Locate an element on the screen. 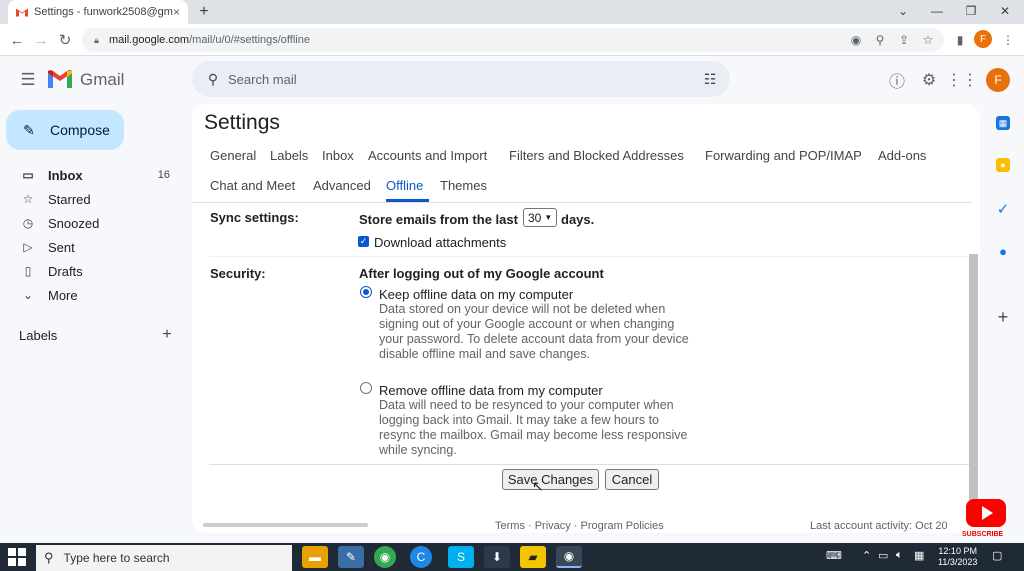 The height and width of the screenshot is (571, 1024). tab-close-icon: × is located at coordinates (176, 12).